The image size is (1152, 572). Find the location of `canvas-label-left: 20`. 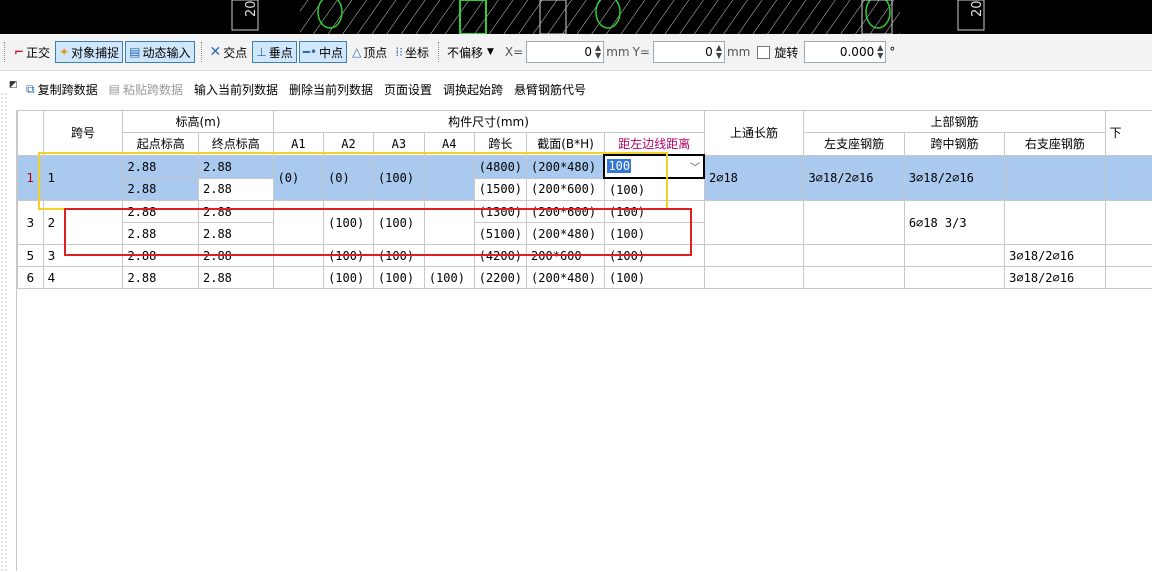

canvas-label-left: 20 is located at coordinates (251, 8).